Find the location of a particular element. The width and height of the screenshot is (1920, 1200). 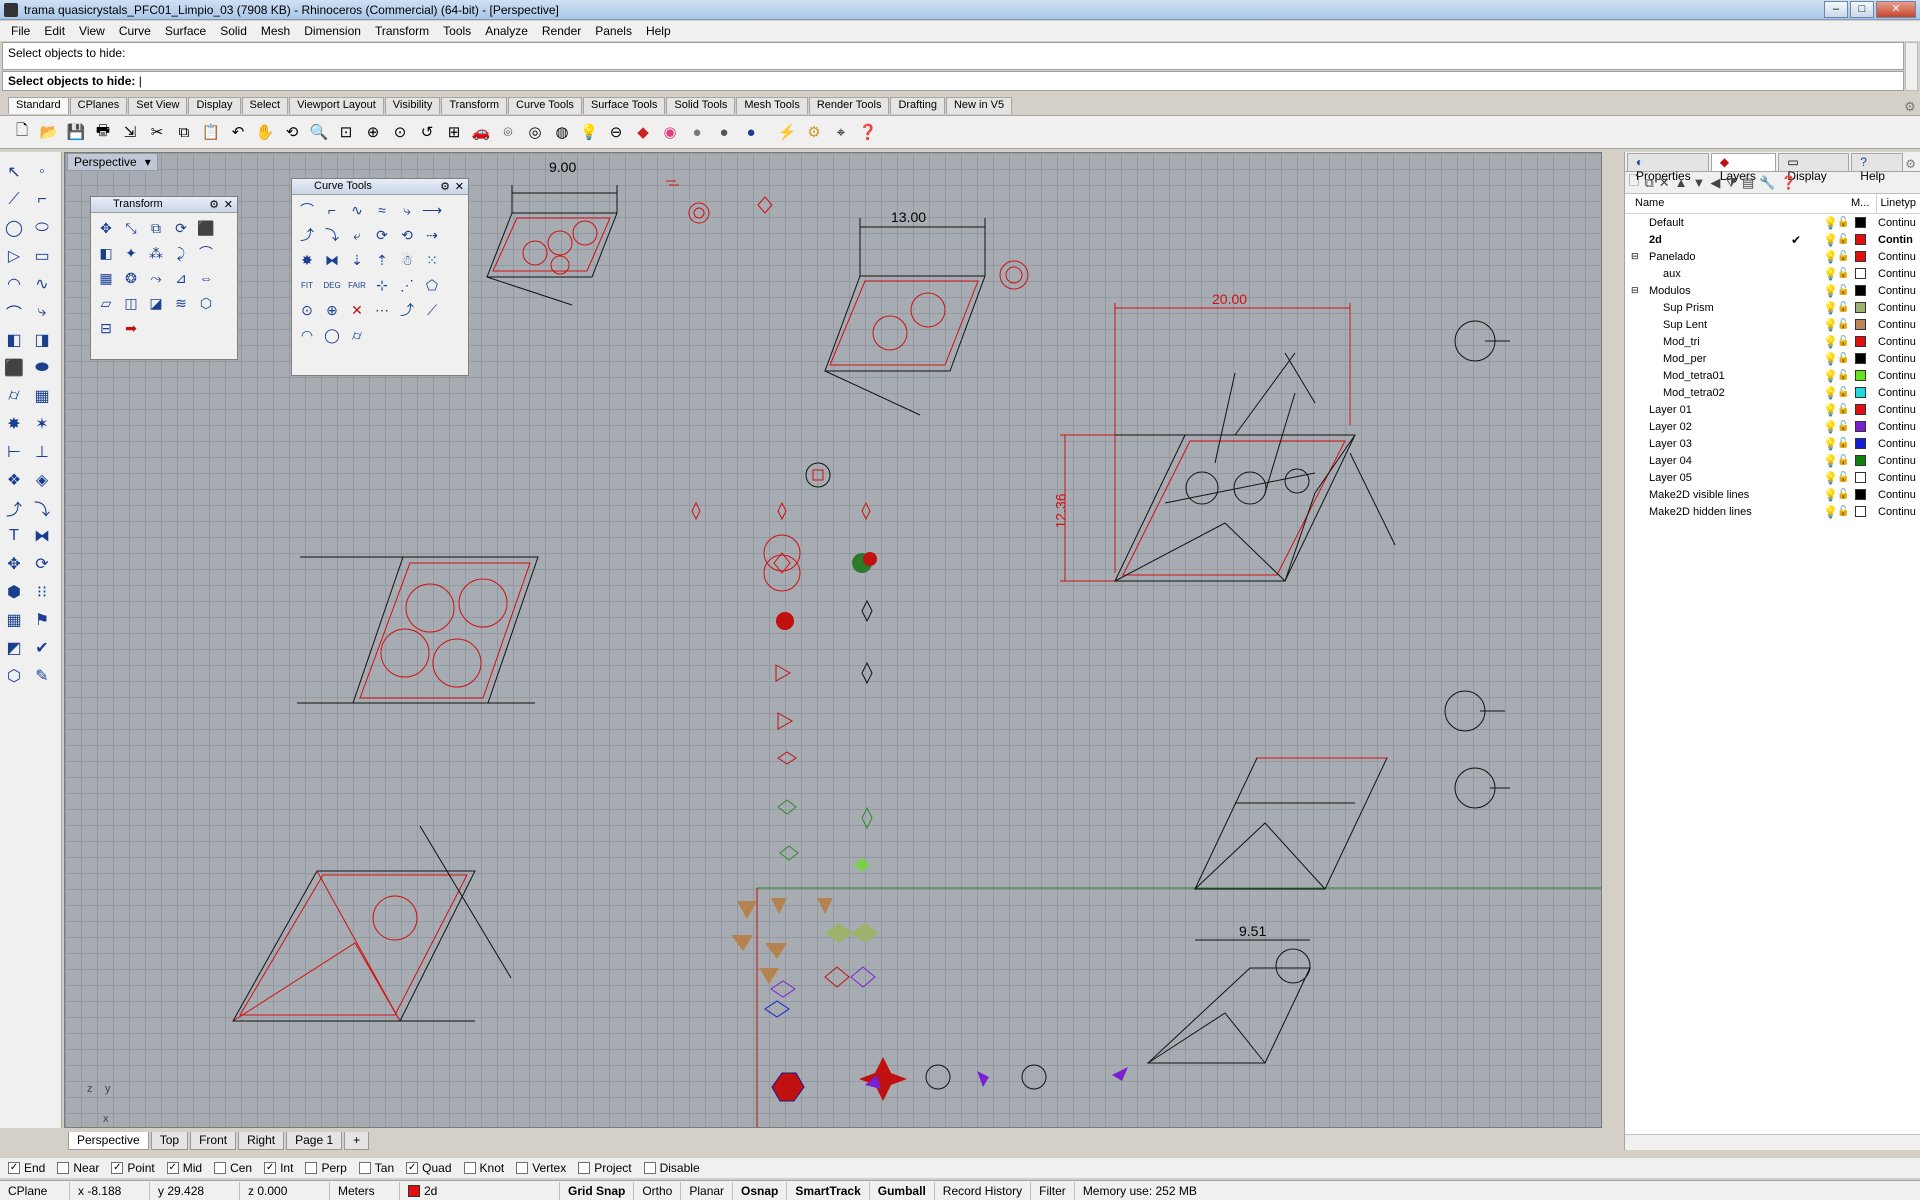

move-layer-down-icon: ▼ is located at coordinates (1699, 182).